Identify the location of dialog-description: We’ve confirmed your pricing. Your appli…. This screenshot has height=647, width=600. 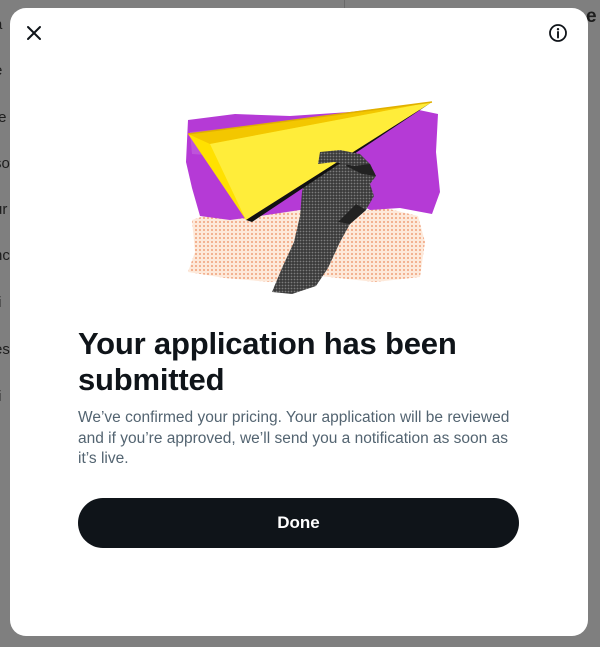
(294, 438).